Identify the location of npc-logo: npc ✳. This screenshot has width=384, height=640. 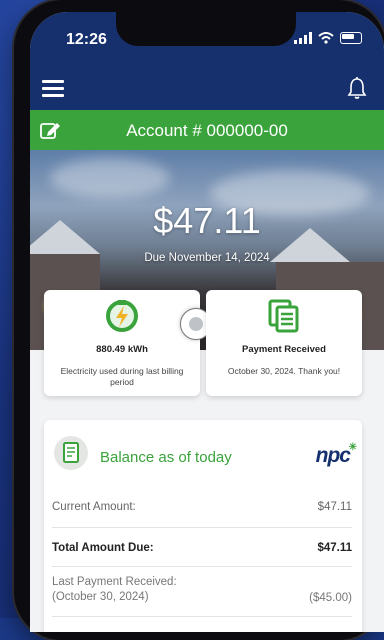
(336, 454).